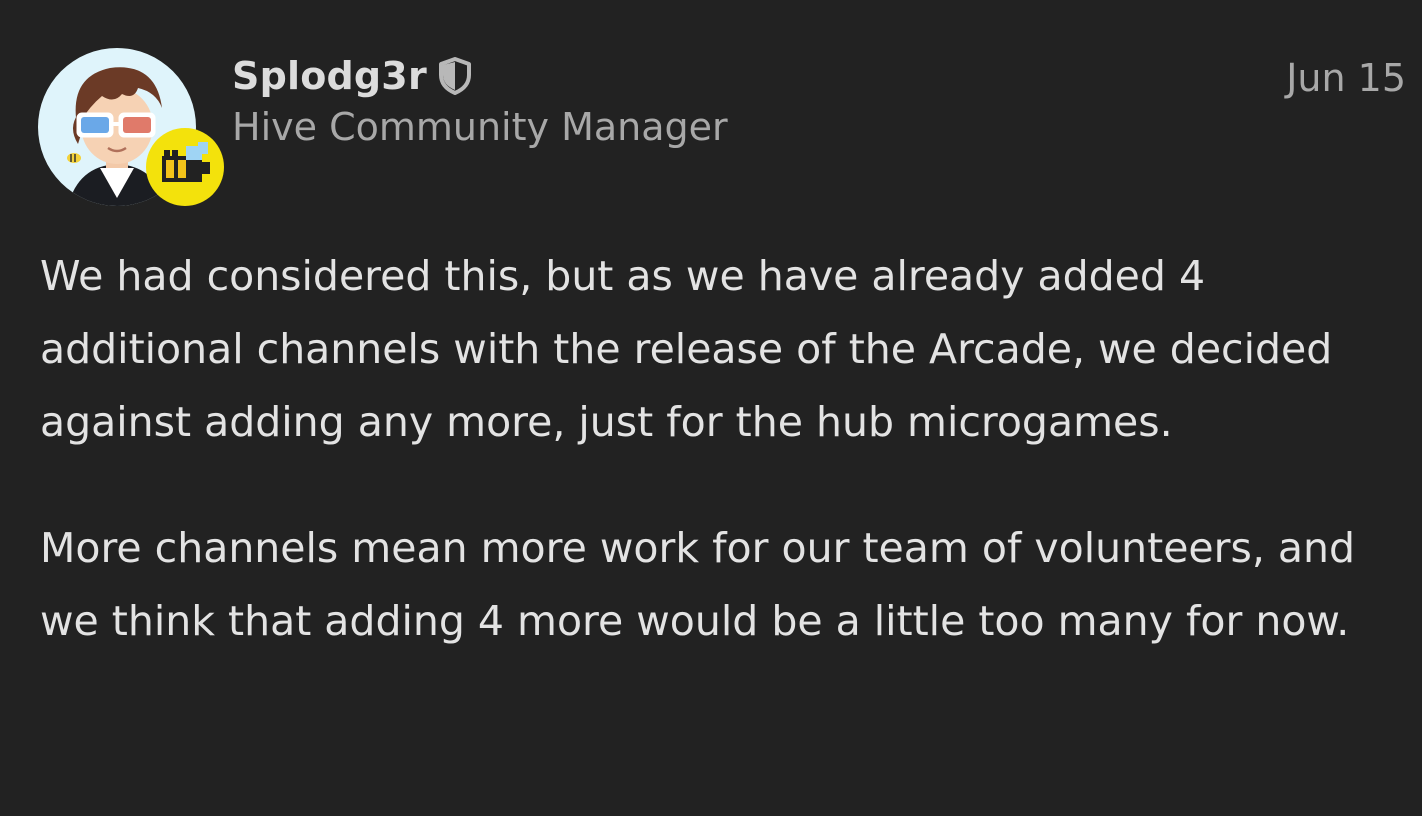  Describe the element at coordinates (185, 167) in the screenshot. I see `bee-flair-icon` at that location.